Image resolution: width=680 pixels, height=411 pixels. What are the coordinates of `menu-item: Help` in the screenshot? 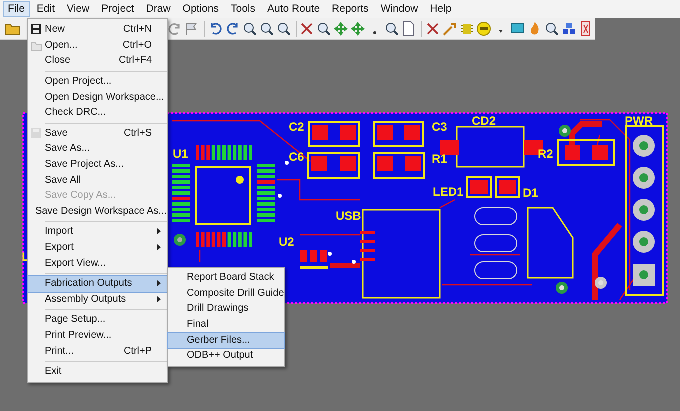 It's located at (441, 9).